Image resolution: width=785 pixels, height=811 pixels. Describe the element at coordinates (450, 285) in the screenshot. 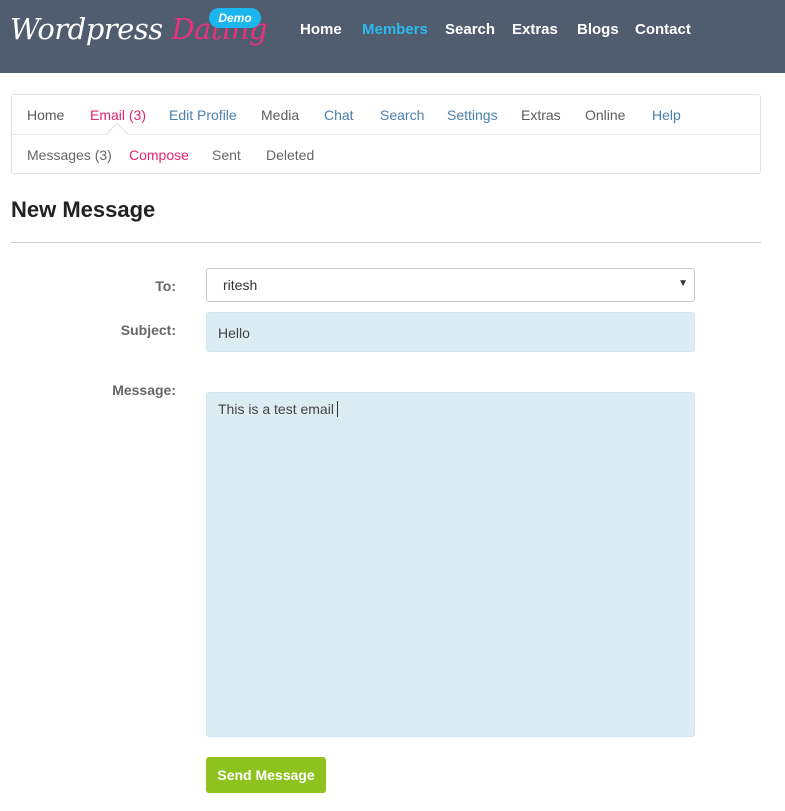

I see `recipient-select: ritesh ▼` at that location.